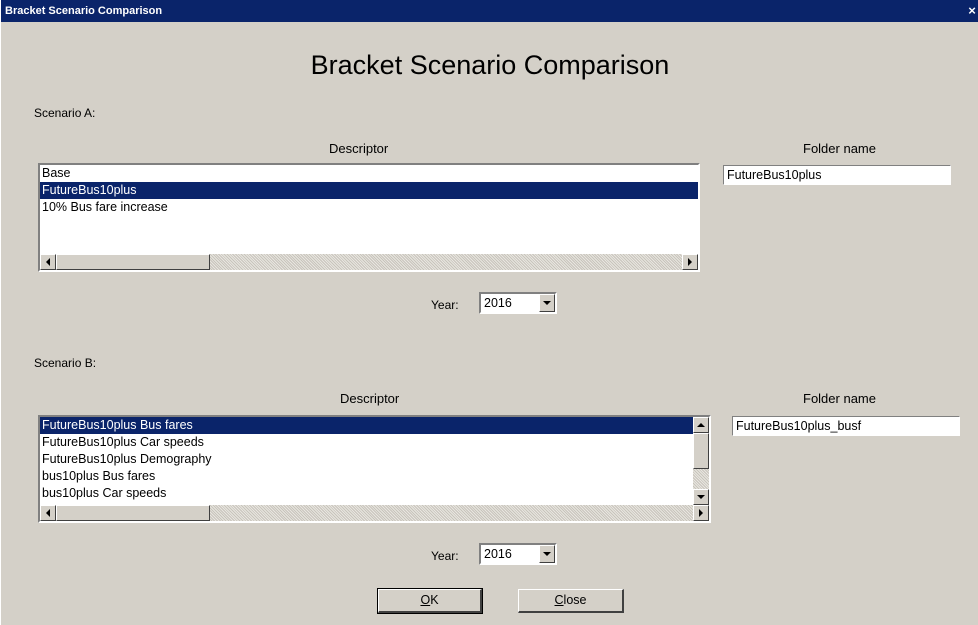 The image size is (978, 625). Describe the element at coordinates (370, 398) in the screenshot. I see `scenario-b-descriptor-header: Descriptor` at that location.